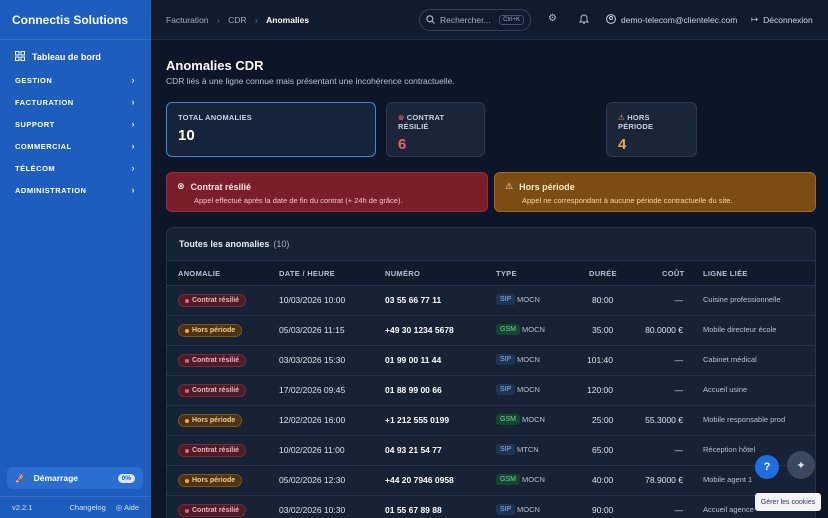  I want to click on stat-value: 10, so click(186, 135).